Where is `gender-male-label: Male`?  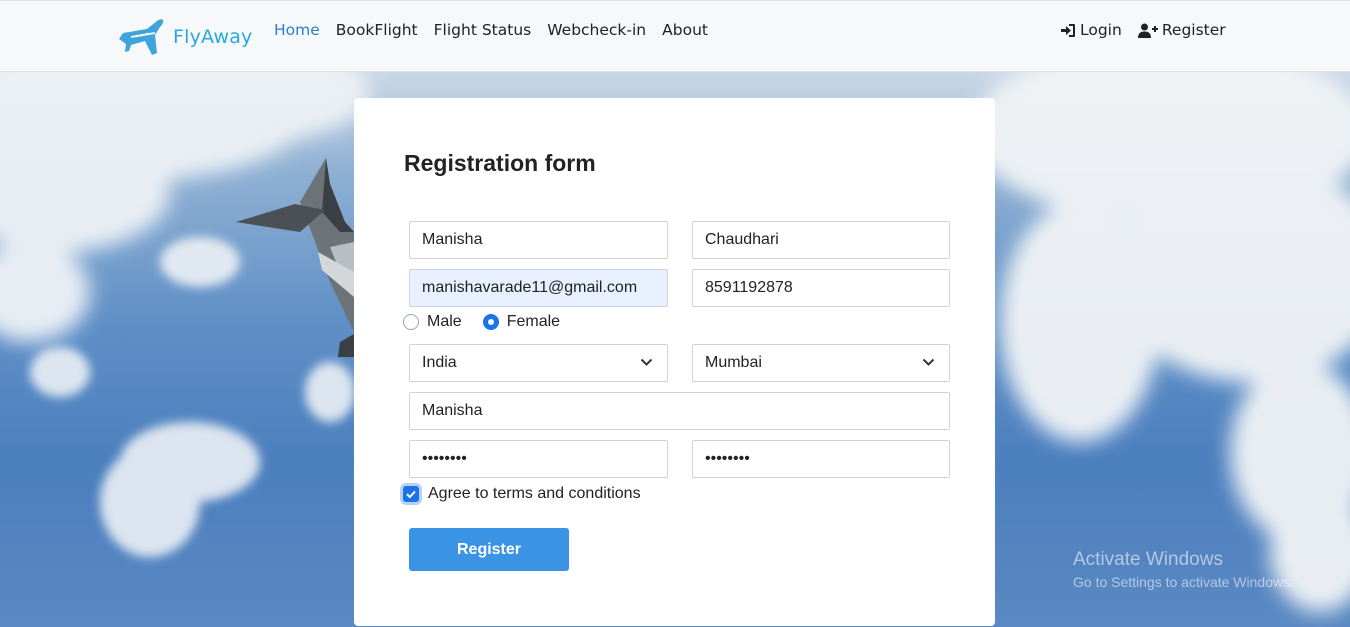
gender-male-label: Male is located at coordinates (444, 321).